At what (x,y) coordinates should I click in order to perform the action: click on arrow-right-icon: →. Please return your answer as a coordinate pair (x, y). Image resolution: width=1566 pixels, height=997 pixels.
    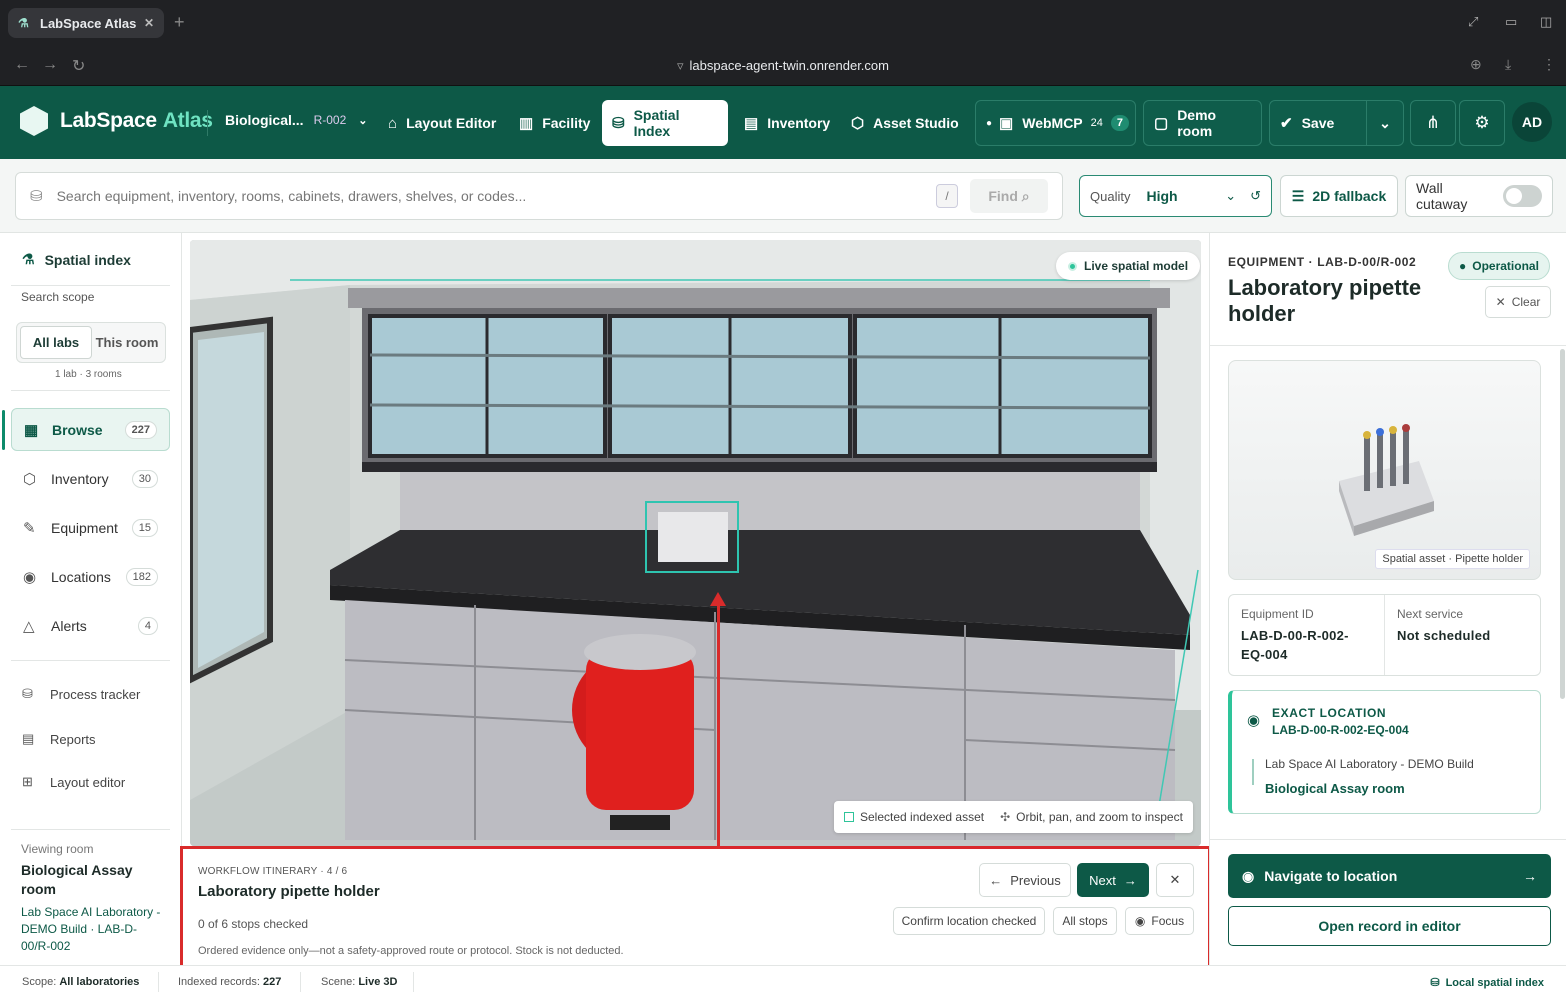
    Looking at the image, I should click on (1130, 880).